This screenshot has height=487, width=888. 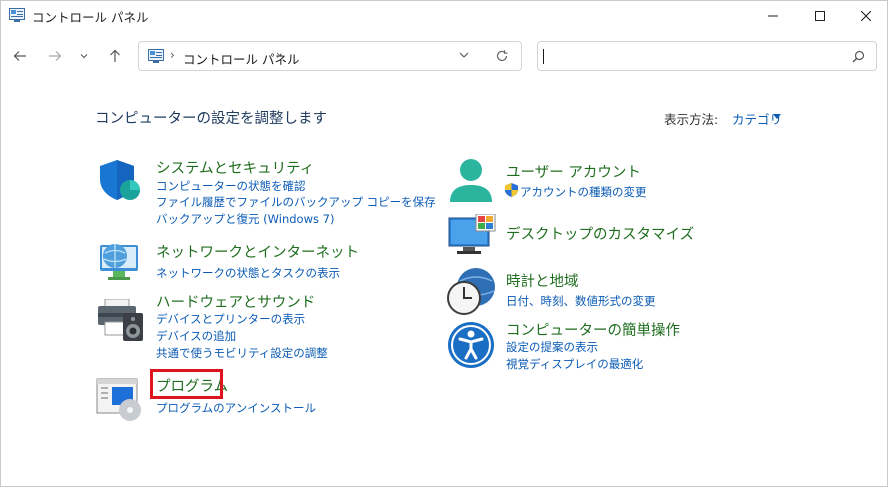 I want to click on category-link: アカウントの種類の変更, so click(x=583, y=192).